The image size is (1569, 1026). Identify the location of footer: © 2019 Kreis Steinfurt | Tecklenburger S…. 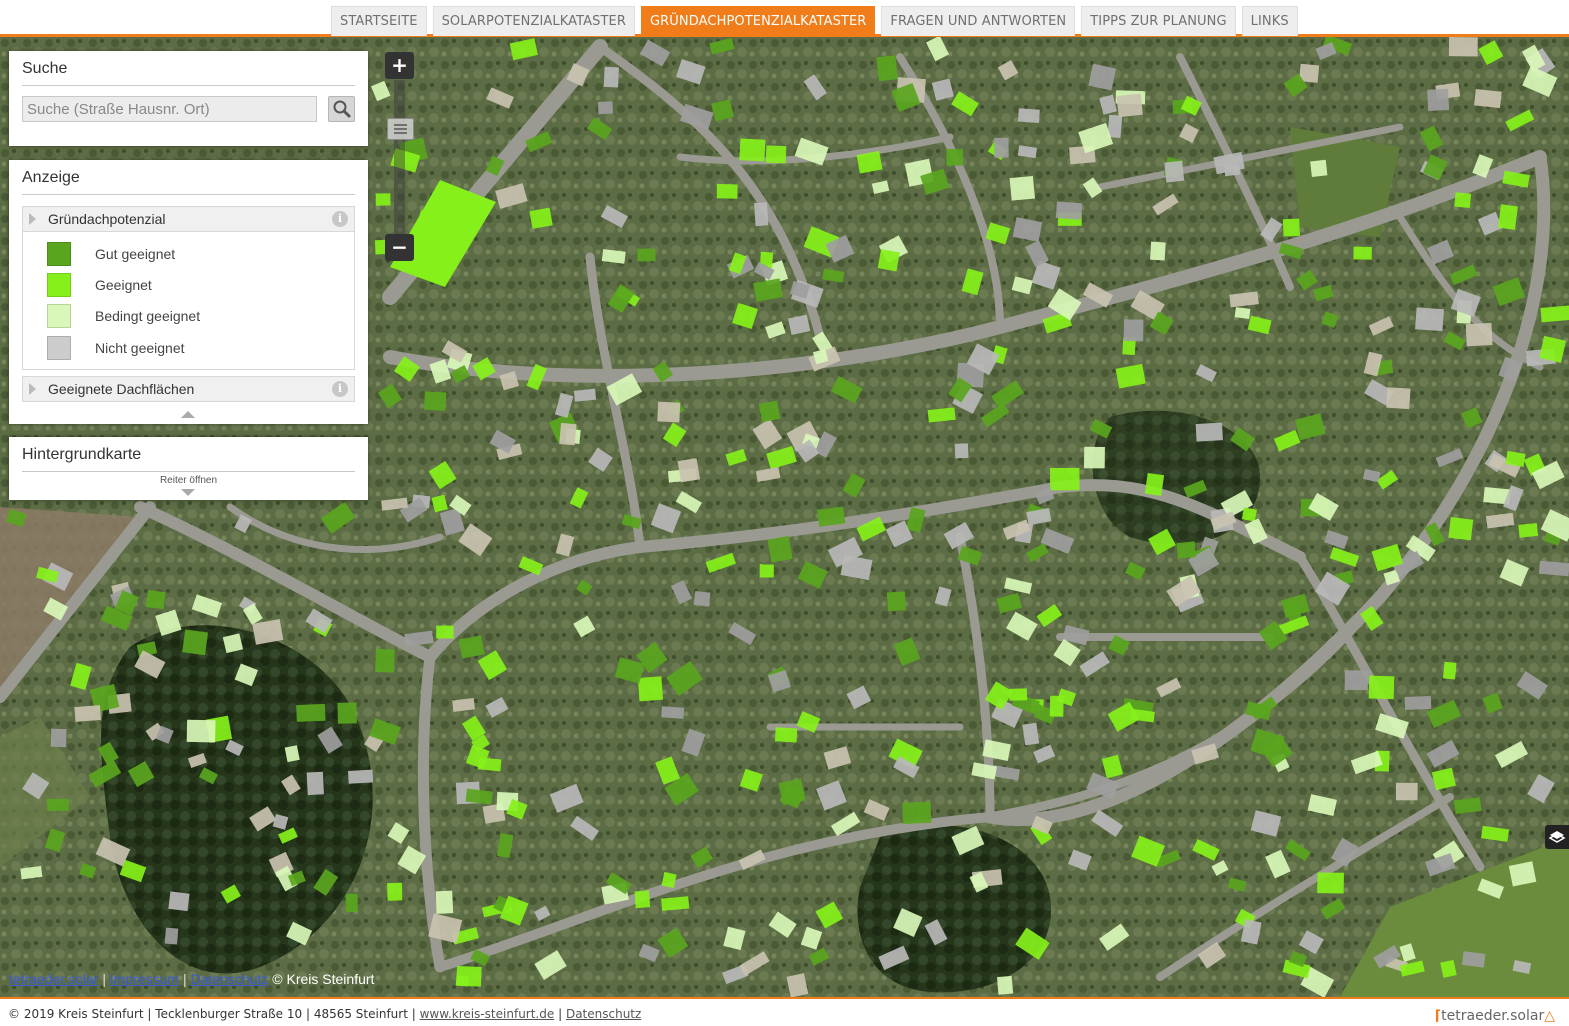
(784, 1011).